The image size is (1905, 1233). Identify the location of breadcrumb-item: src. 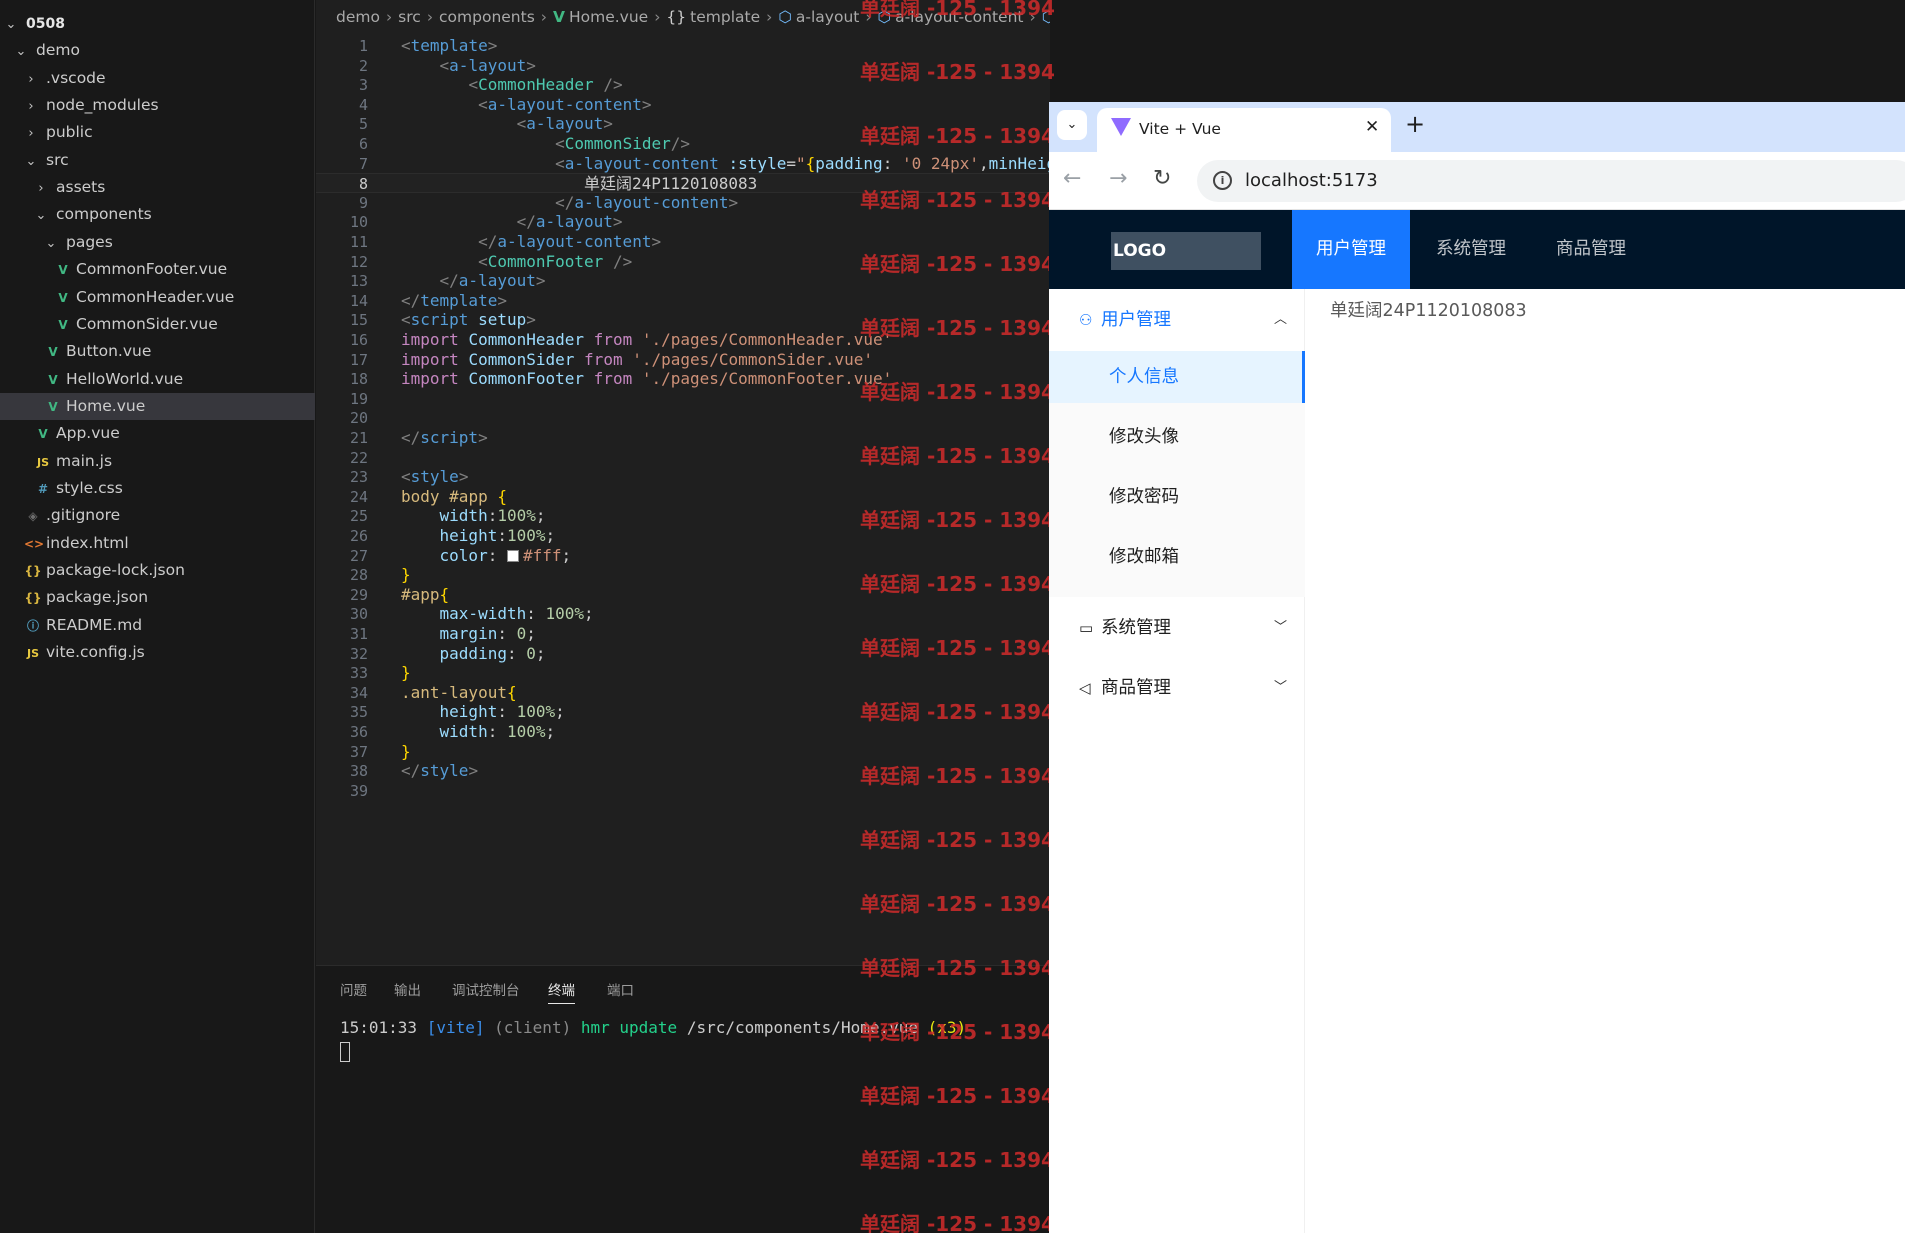
(409, 17).